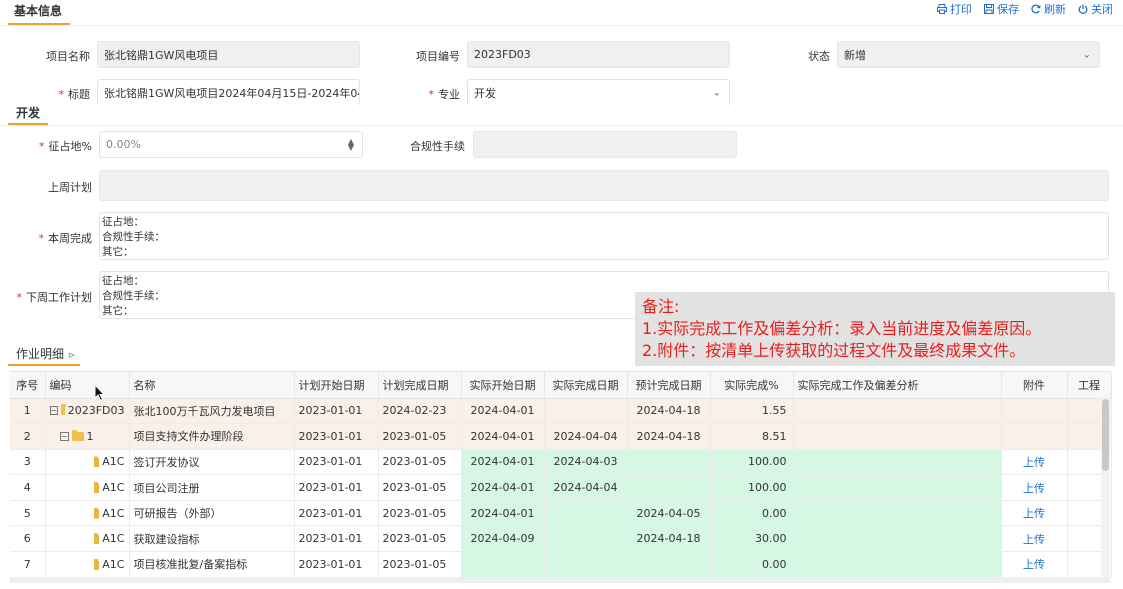 The width and height of the screenshot is (1123, 589). Describe the element at coordinates (503, 385) in the screenshot. I see `col-header: 实际开始日期` at that location.